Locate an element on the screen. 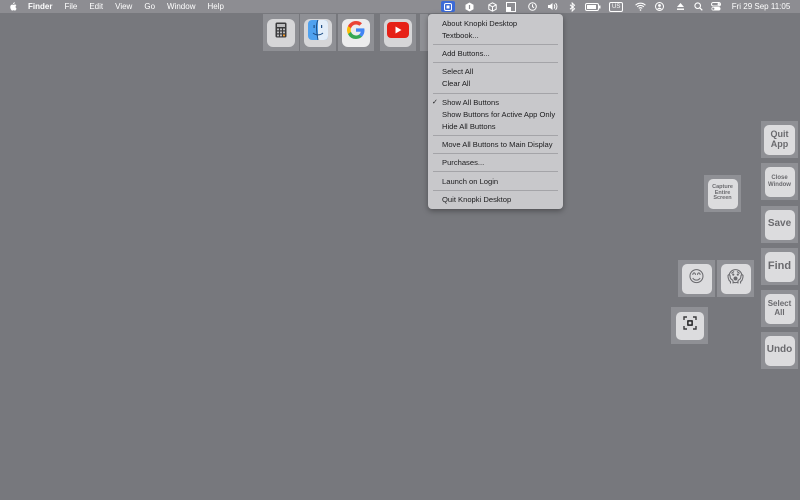 The height and width of the screenshot is (500, 800). find-label: Find is located at coordinates (779, 266).